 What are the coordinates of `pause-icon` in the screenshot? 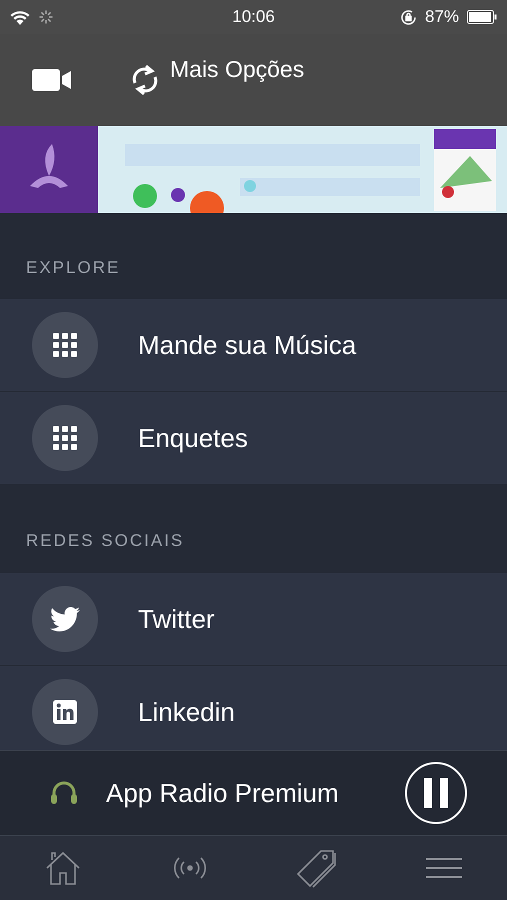 It's located at (436, 793).